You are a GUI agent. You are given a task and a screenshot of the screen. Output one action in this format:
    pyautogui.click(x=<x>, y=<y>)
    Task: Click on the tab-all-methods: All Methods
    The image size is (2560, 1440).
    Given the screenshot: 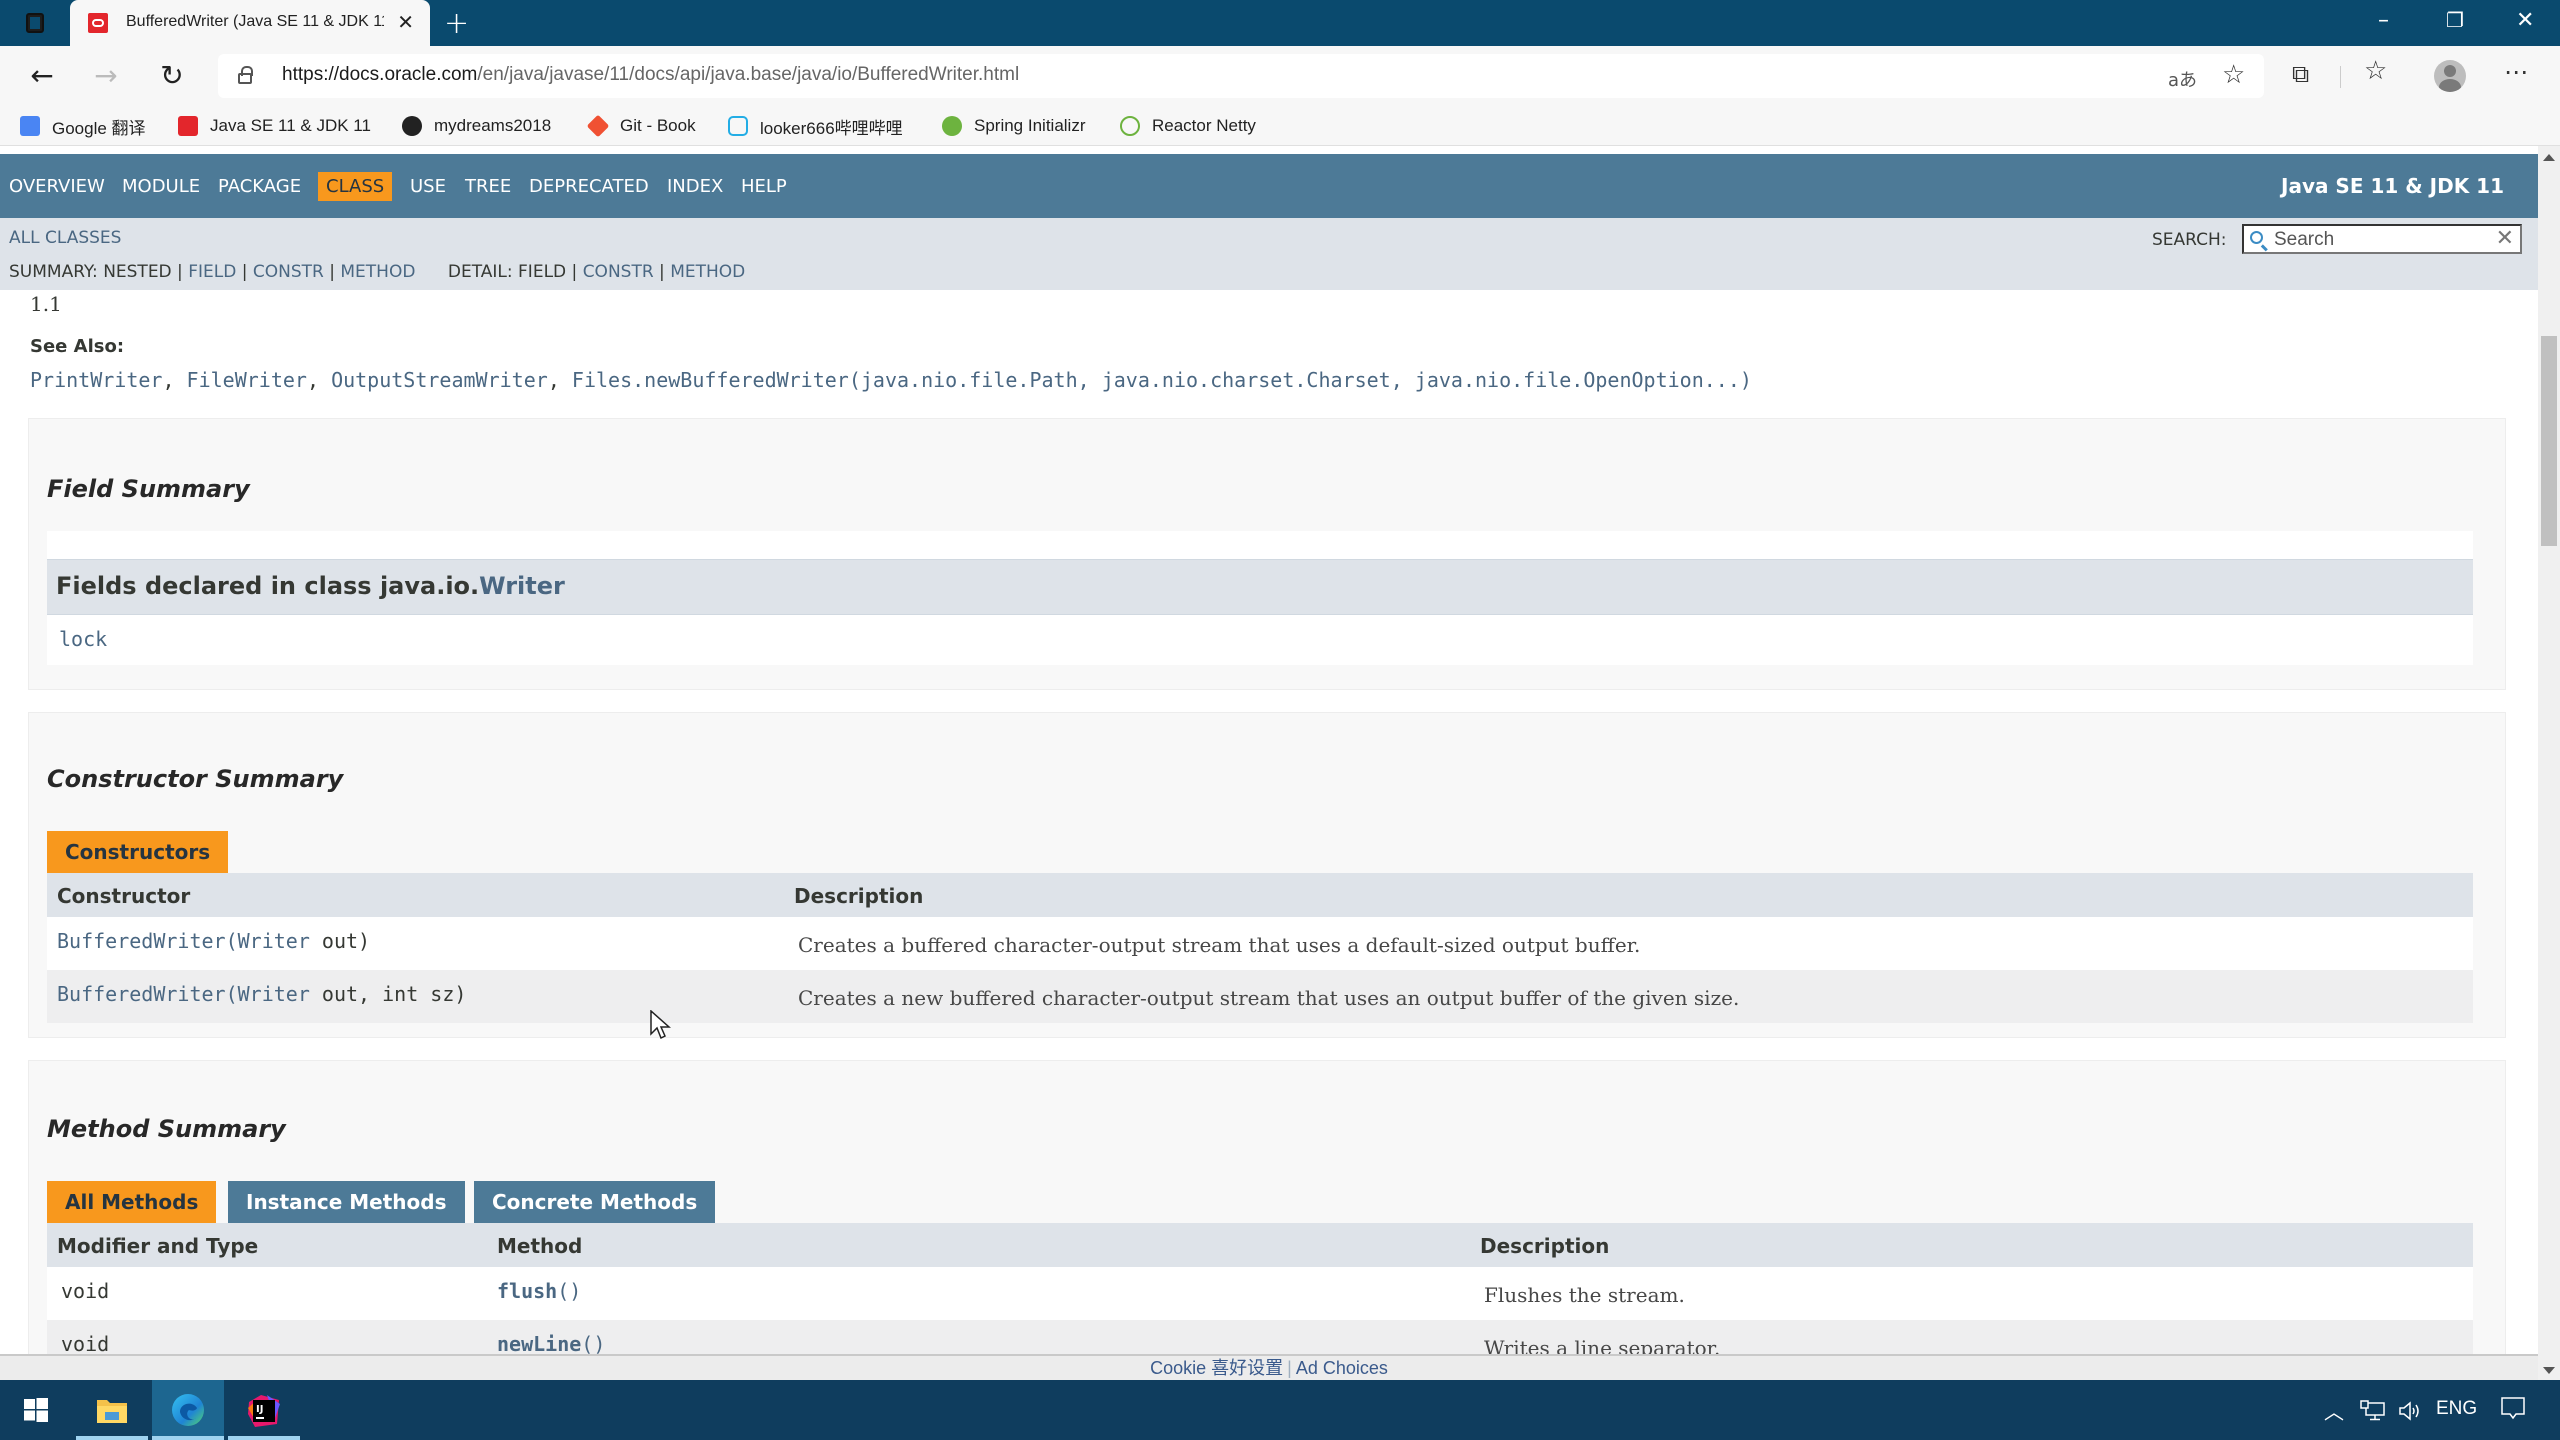 What is the action you would take?
    pyautogui.click(x=132, y=1202)
    